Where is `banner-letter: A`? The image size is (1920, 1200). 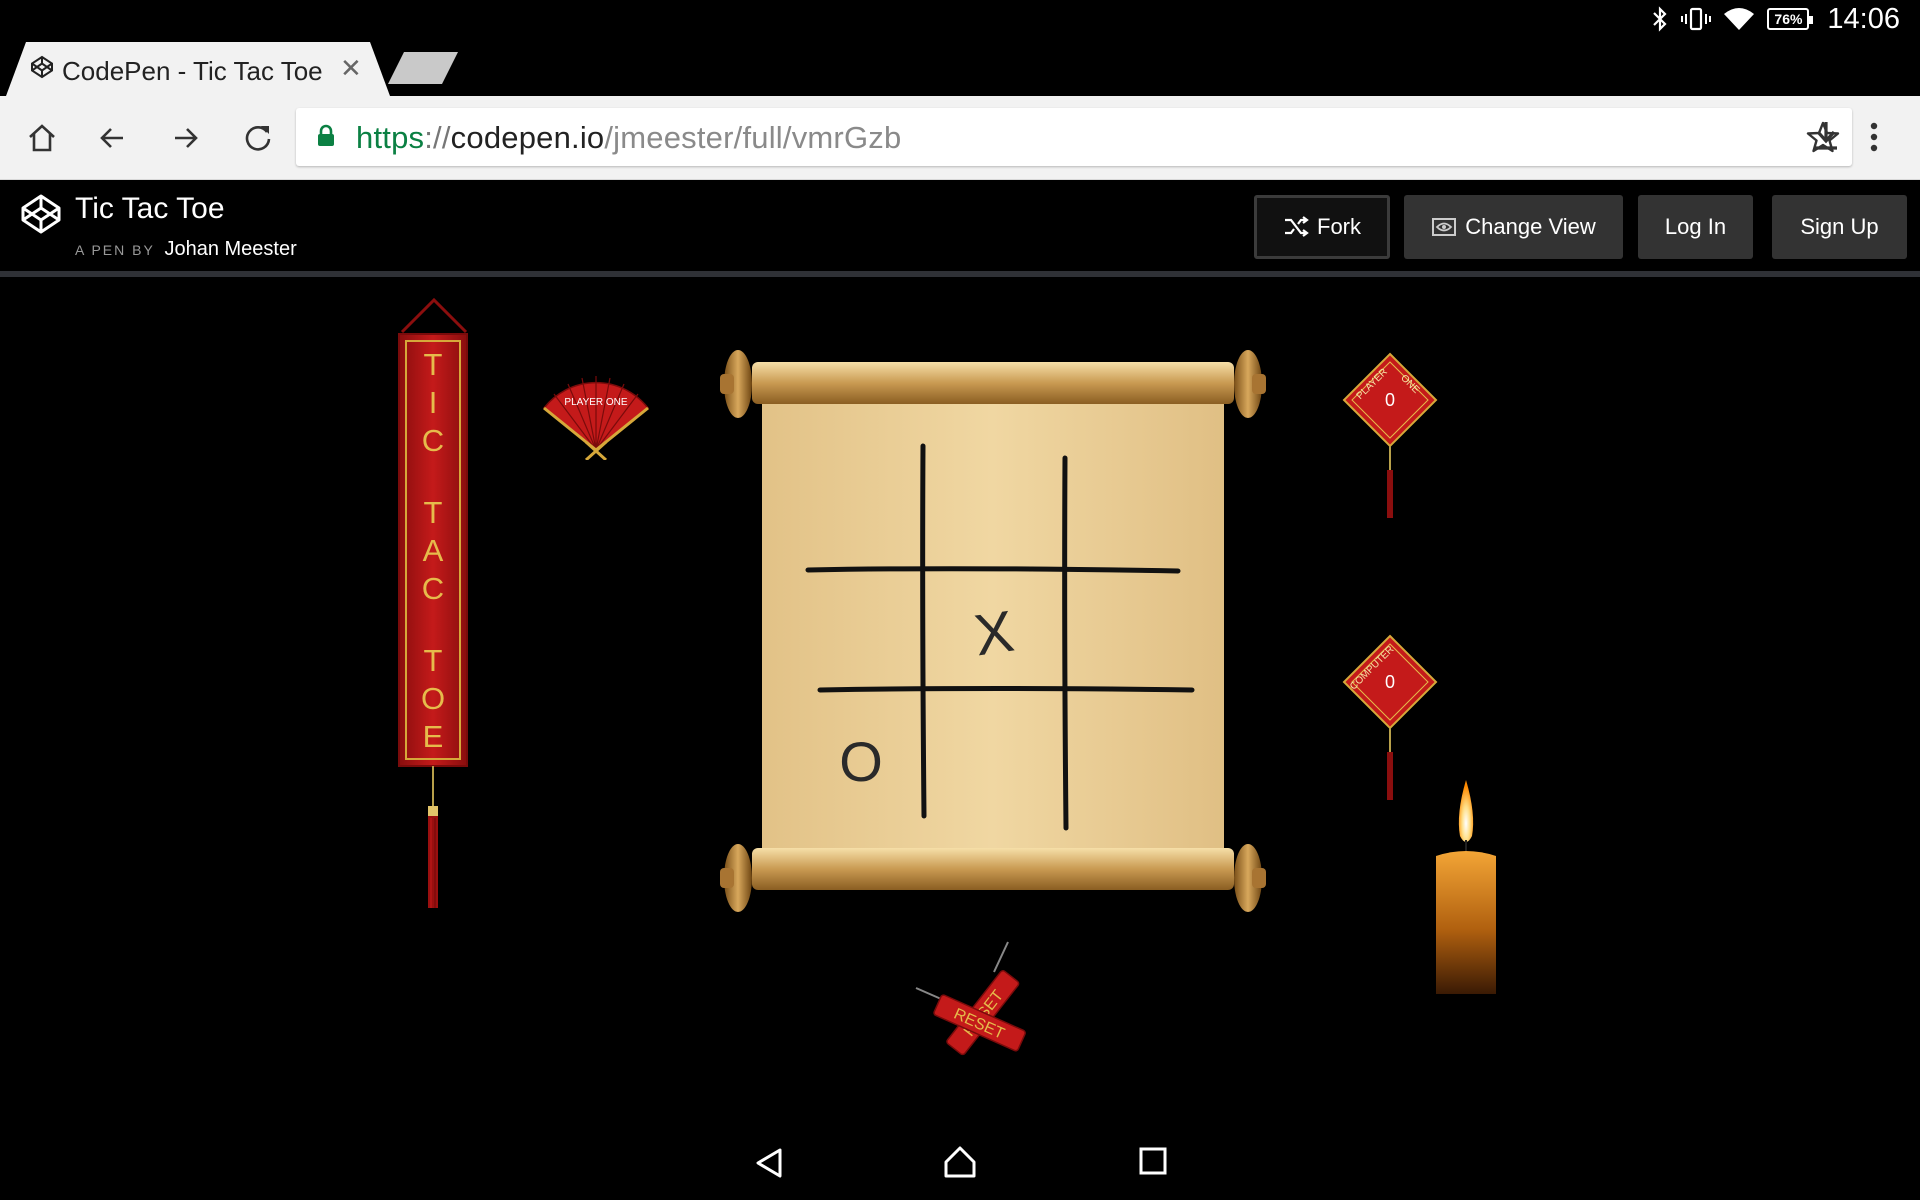
banner-letter: A is located at coordinates (433, 550).